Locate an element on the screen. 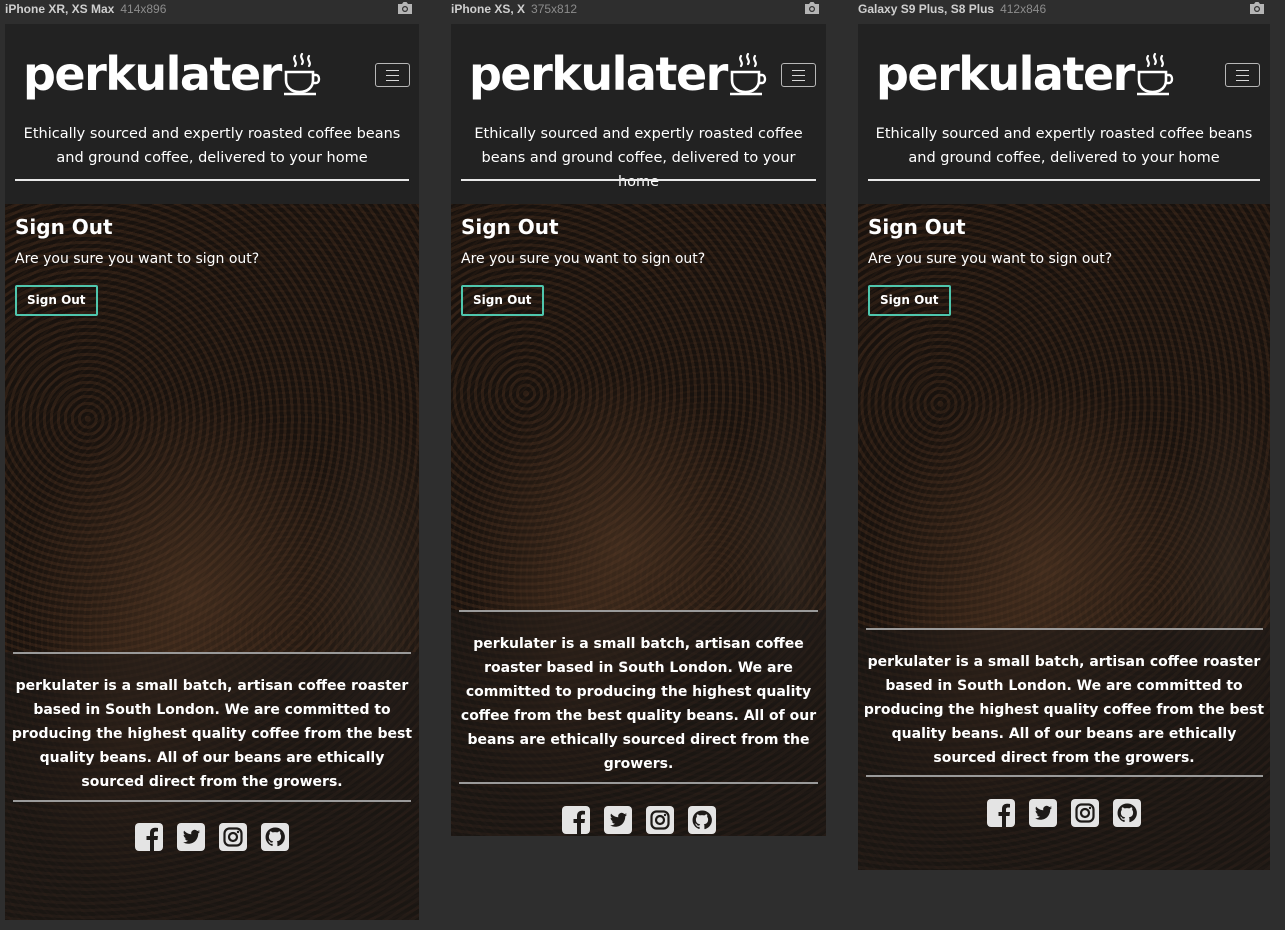  device-name: iPhone XR, XS Max is located at coordinates (60, 9).